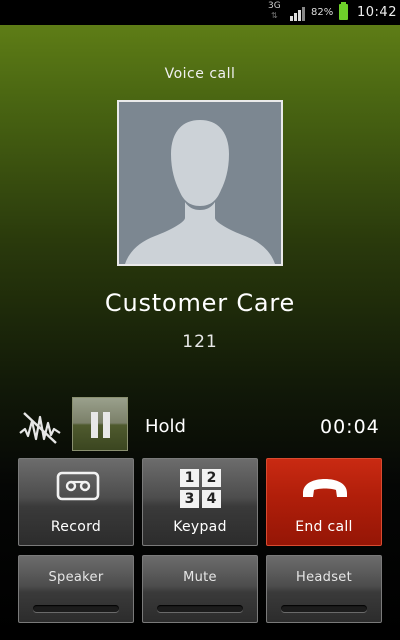 This screenshot has height=640, width=400. Describe the element at coordinates (377, 12) in the screenshot. I see `status-clock: 10:42` at that location.